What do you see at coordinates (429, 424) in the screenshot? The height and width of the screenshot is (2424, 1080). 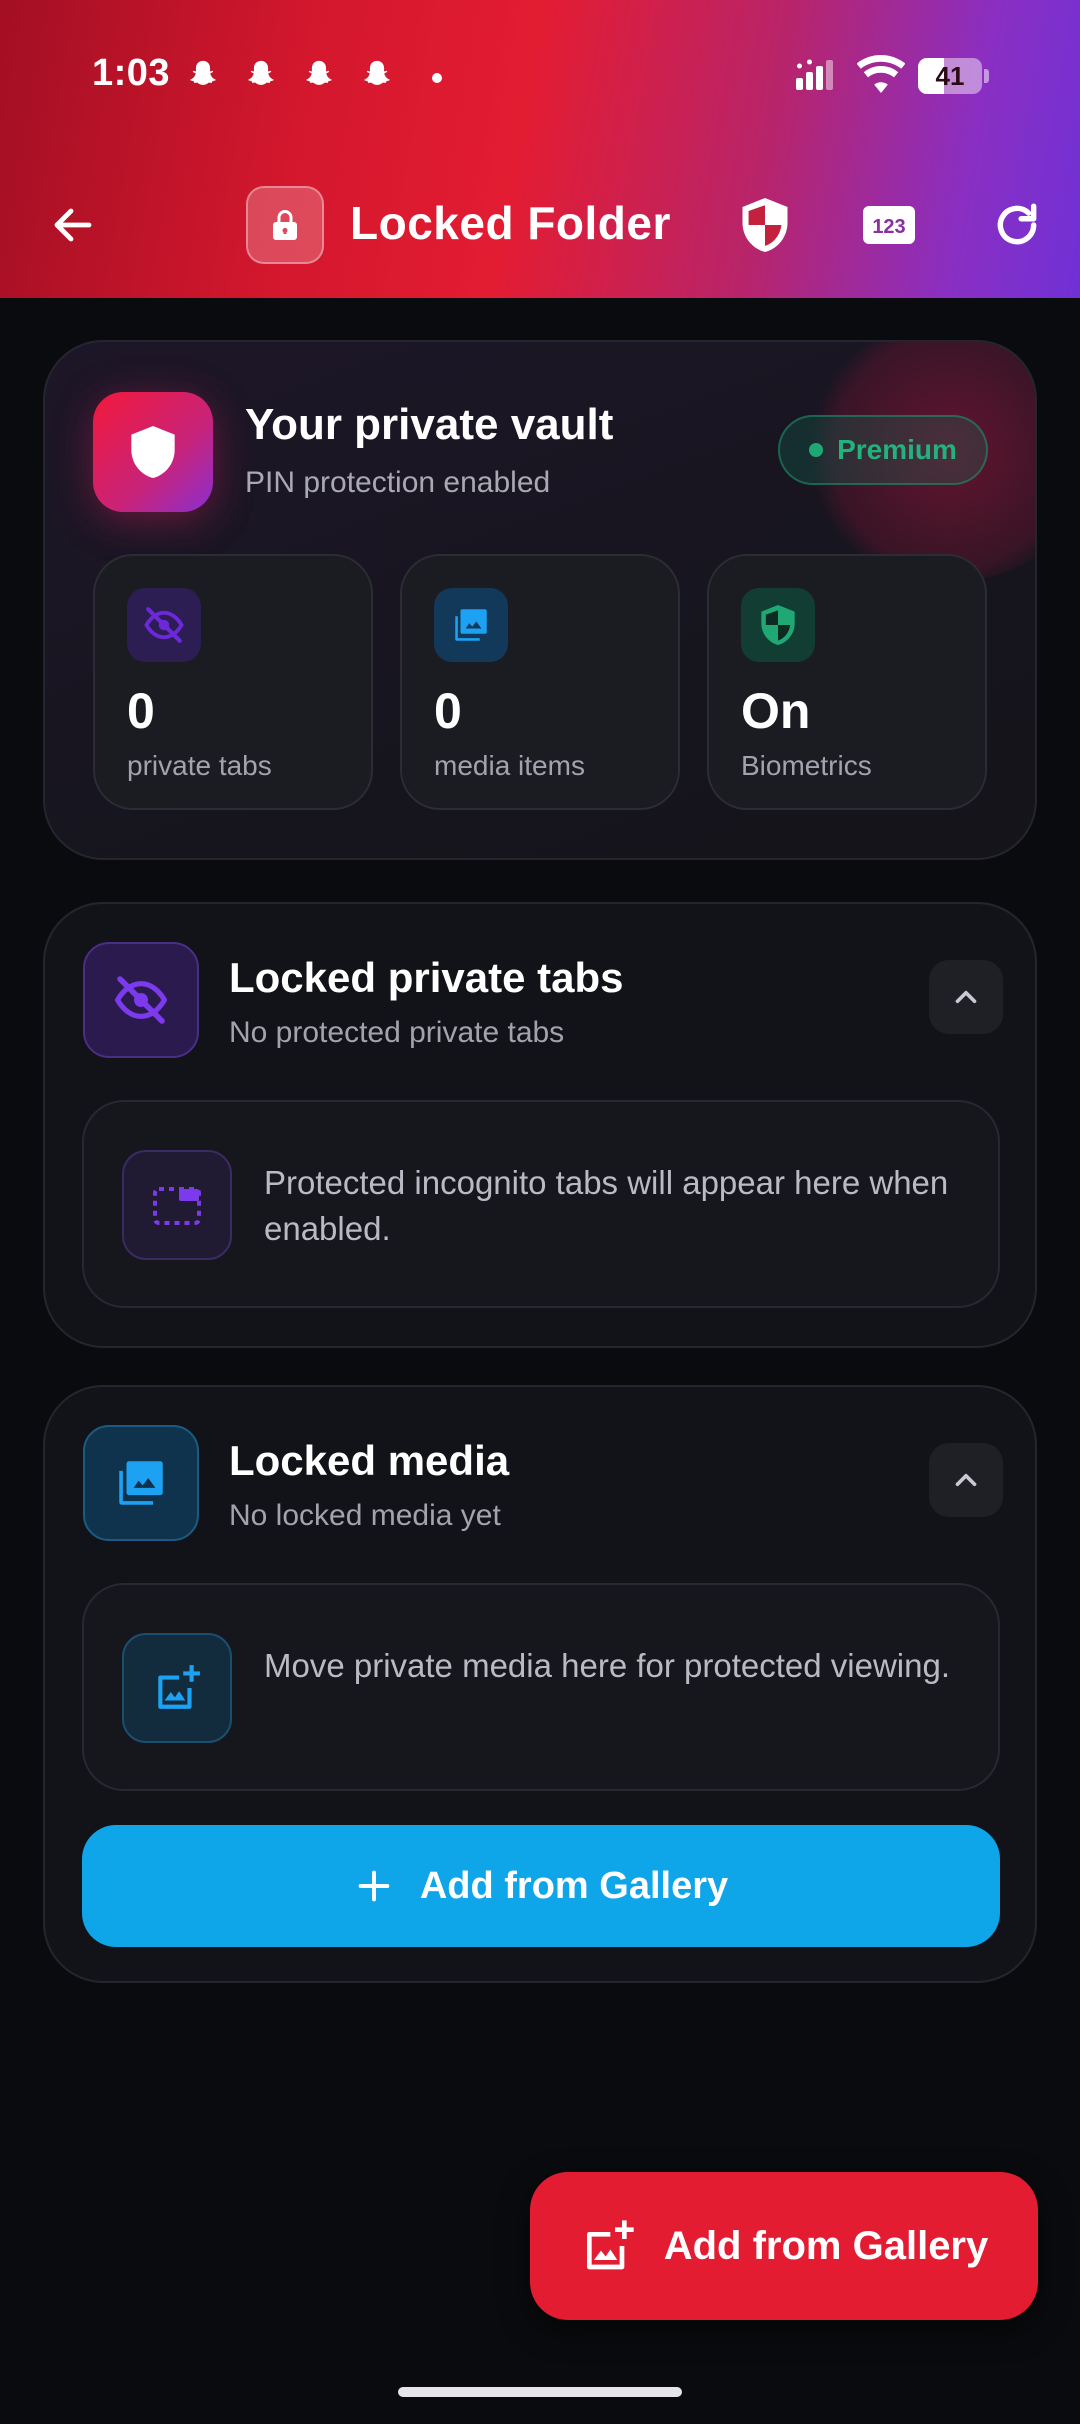 I see `vault-title: Your private vault` at bounding box center [429, 424].